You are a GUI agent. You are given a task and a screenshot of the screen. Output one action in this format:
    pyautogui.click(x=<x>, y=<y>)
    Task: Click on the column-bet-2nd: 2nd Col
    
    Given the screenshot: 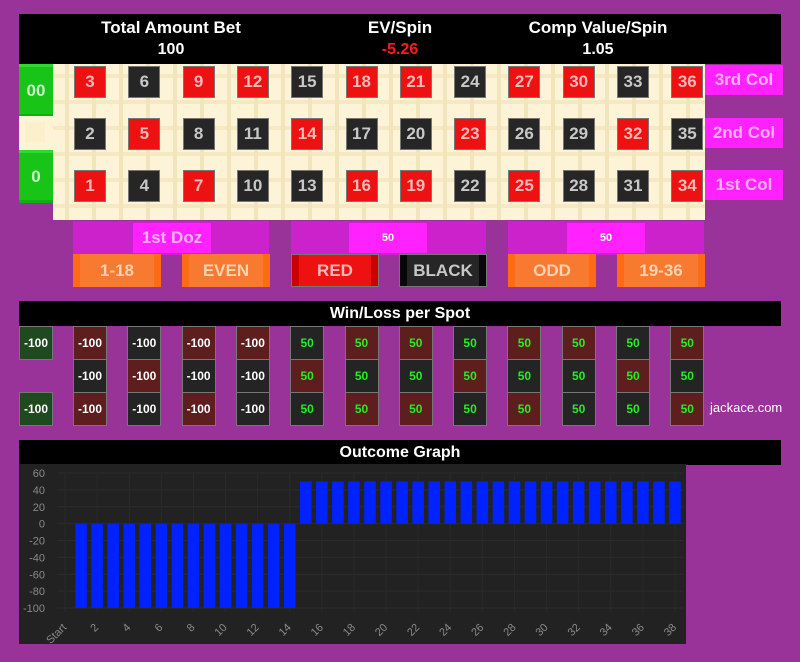 What is the action you would take?
    pyautogui.click(x=744, y=133)
    